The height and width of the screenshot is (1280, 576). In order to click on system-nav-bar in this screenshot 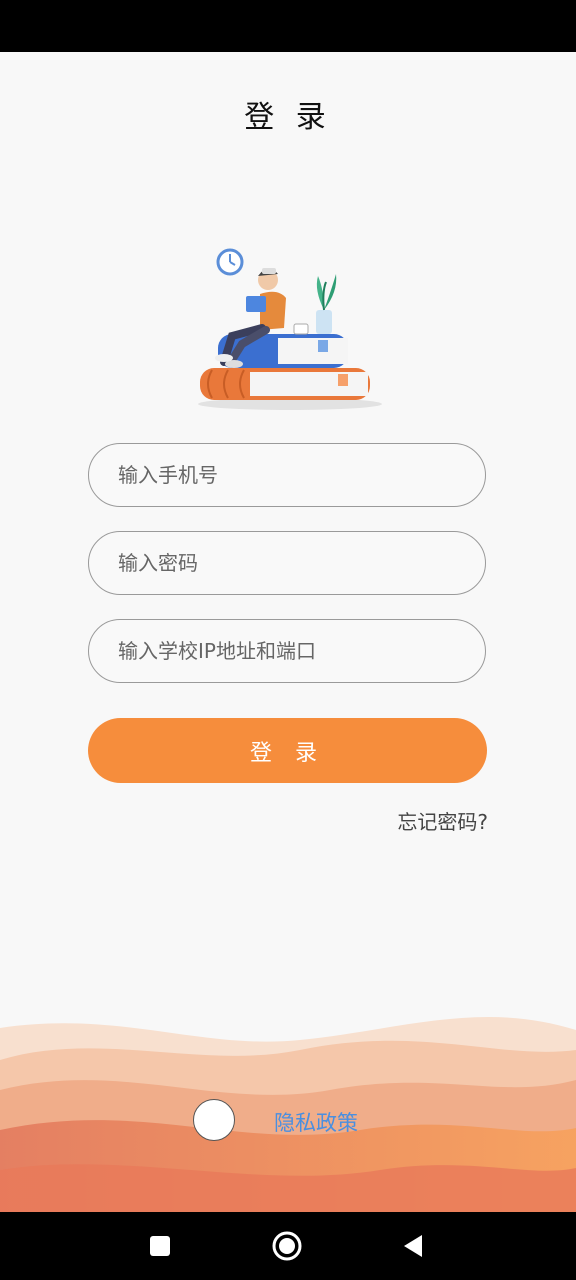, I will do `click(288, 1246)`.